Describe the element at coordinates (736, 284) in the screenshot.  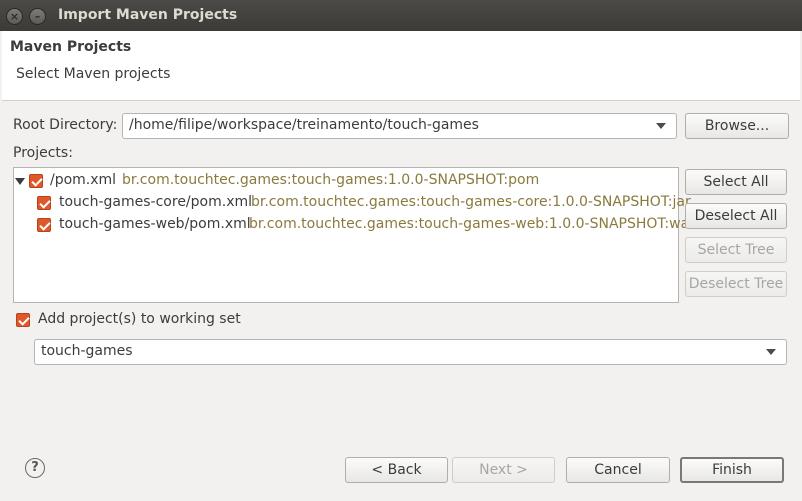
I see `deselect-tree-button: Deselect Tree` at that location.